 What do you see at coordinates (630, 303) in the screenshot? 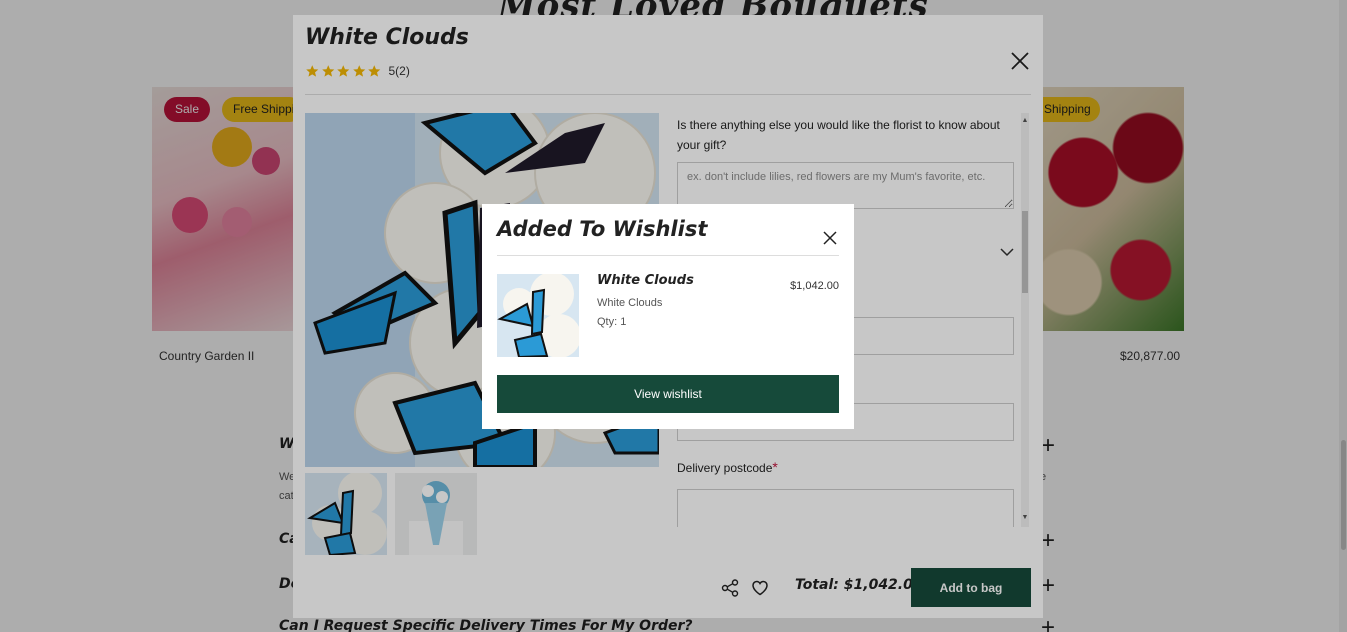
I see `wishlist-item-variant: White Clouds` at bounding box center [630, 303].